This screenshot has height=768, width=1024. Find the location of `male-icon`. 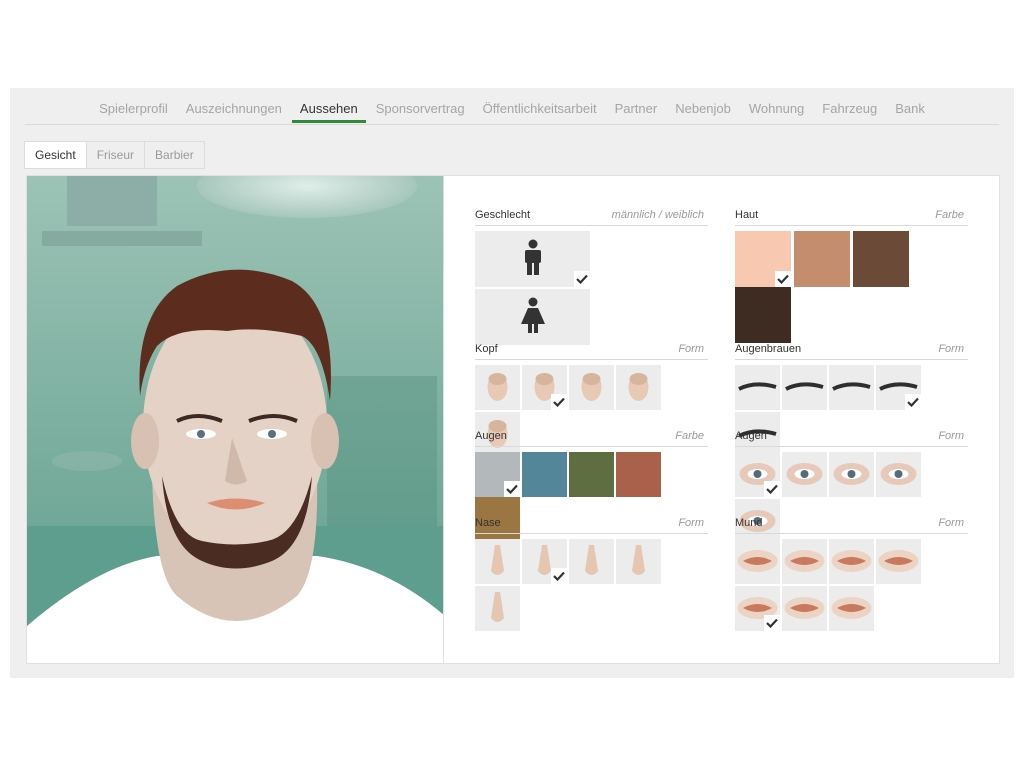

male-icon is located at coordinates (533, 259).